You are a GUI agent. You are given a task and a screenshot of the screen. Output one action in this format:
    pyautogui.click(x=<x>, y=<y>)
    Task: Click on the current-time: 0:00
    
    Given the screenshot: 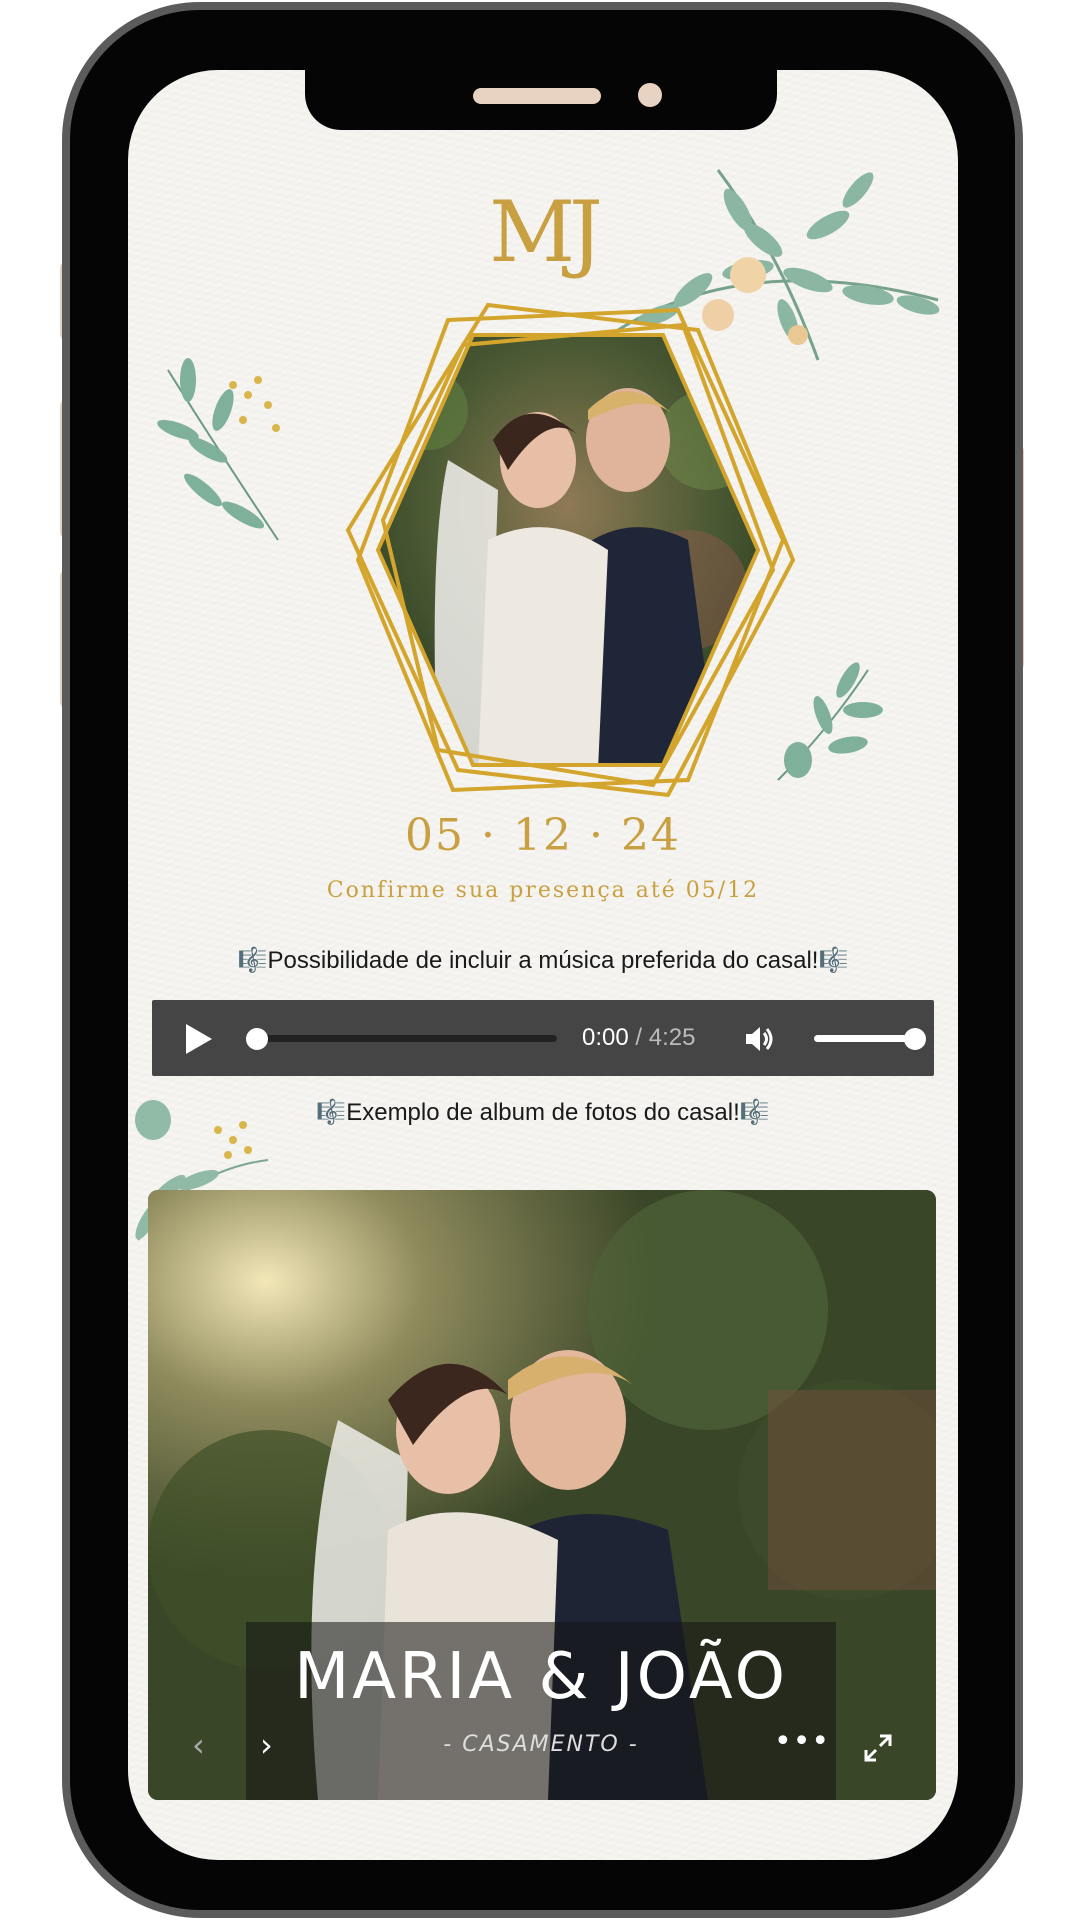 What is the action you would take?
    pyautogui.click(x=605, y=1037)
    